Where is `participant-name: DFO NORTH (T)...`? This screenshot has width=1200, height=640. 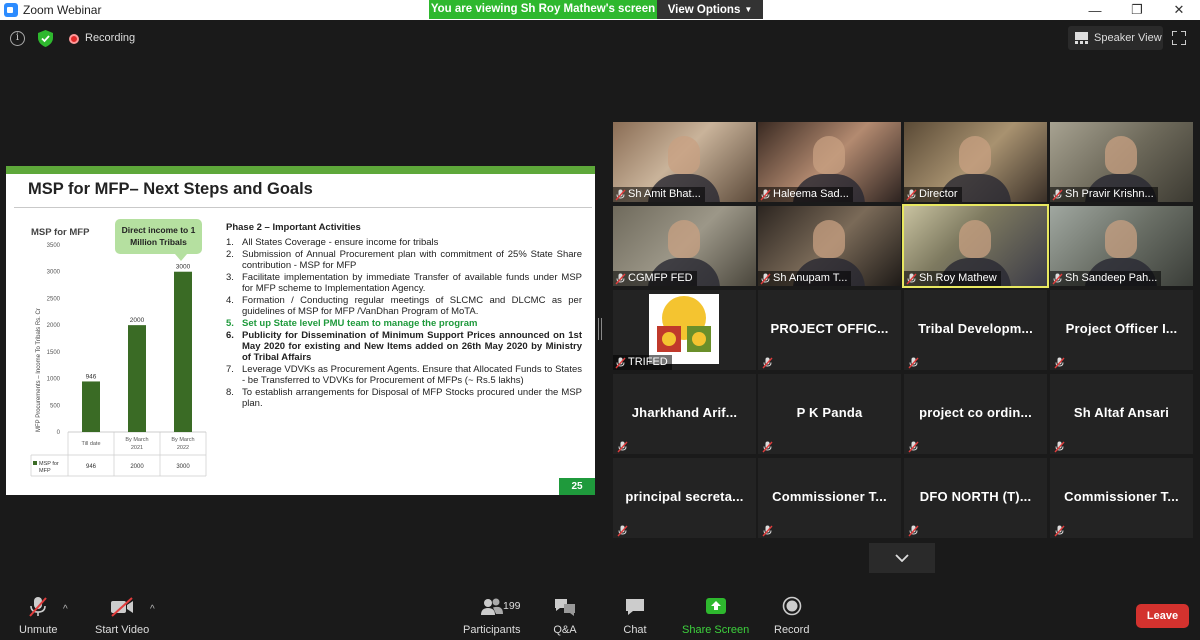
participant-name: DFO NORTH (T)... is located at coordinates (975, 496).